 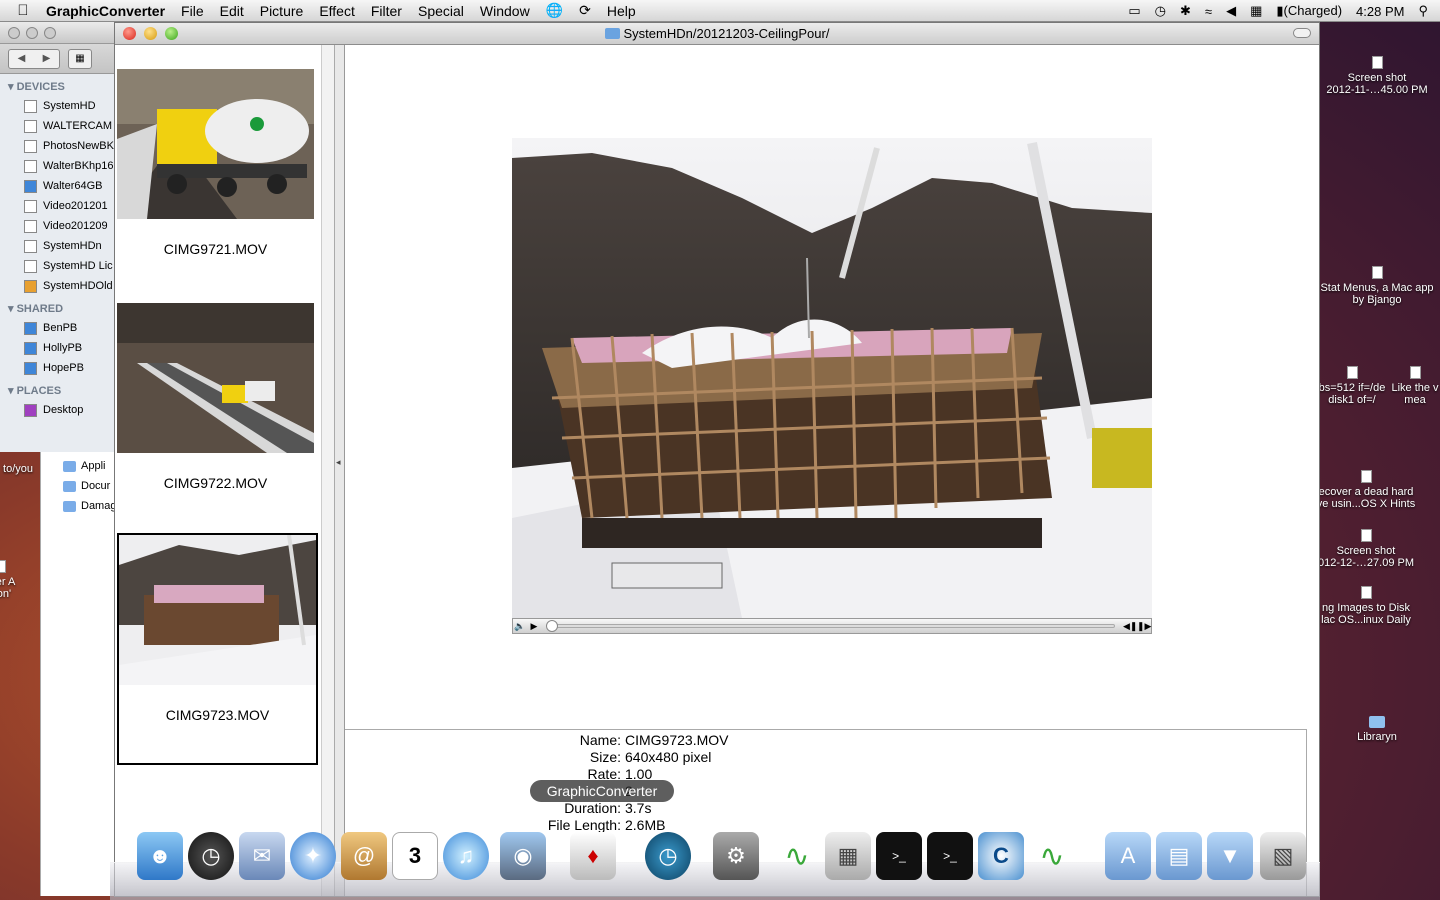 I want to click on calculator-icon: ▦, so click(x=848, y=856).